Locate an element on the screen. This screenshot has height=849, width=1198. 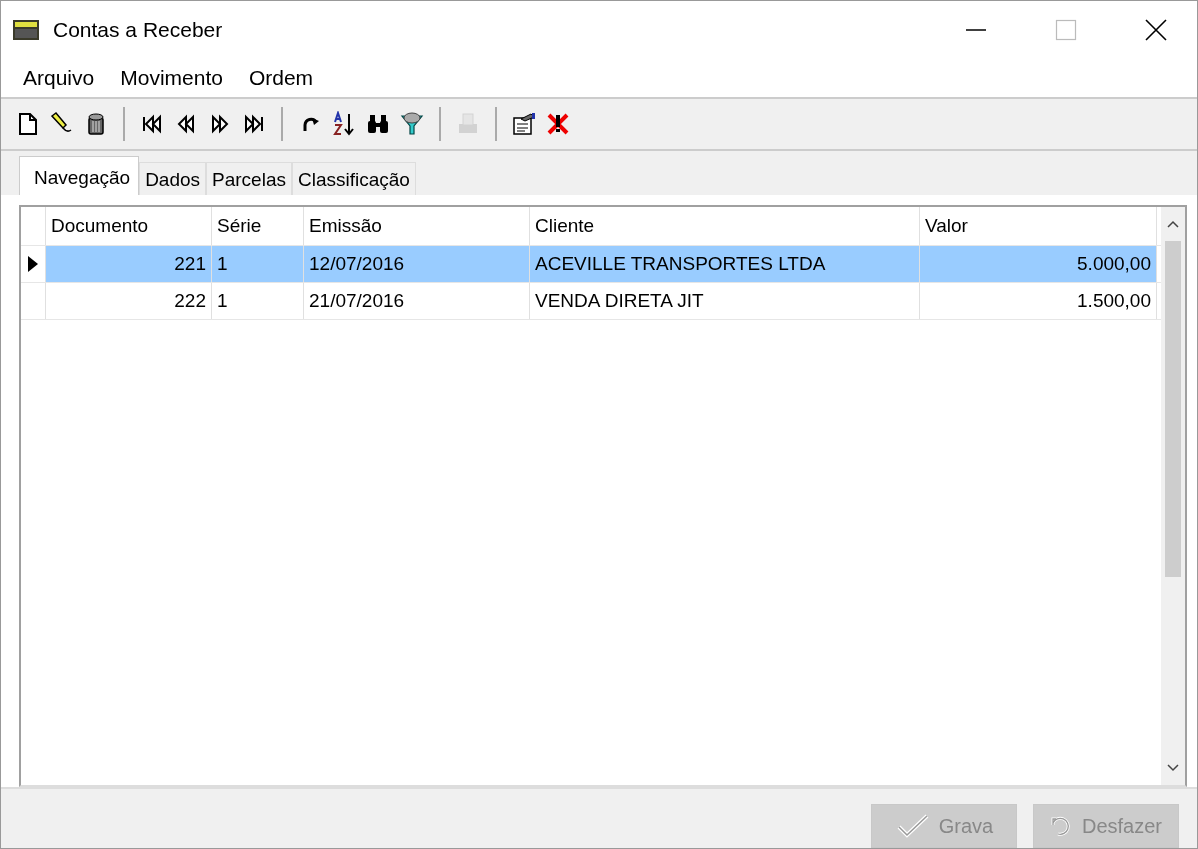
column-header: Emissão is located at coordinates (417, 226).